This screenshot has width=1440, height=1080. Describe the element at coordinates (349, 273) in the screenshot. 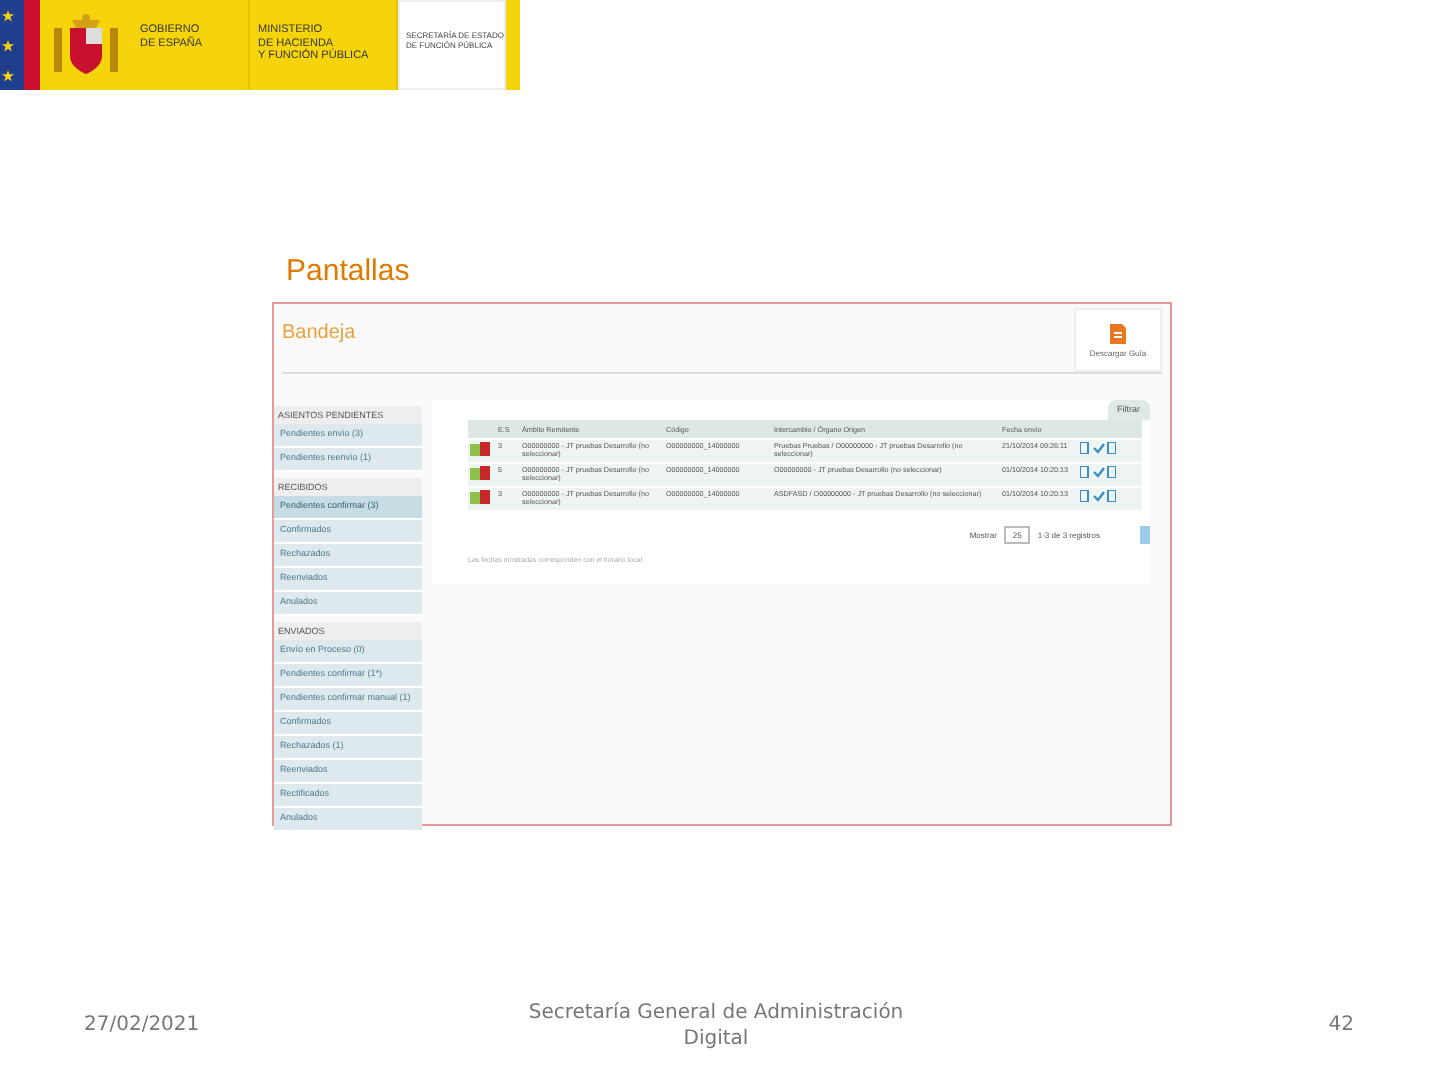

I see `slide-title: Pantallas` at that location.